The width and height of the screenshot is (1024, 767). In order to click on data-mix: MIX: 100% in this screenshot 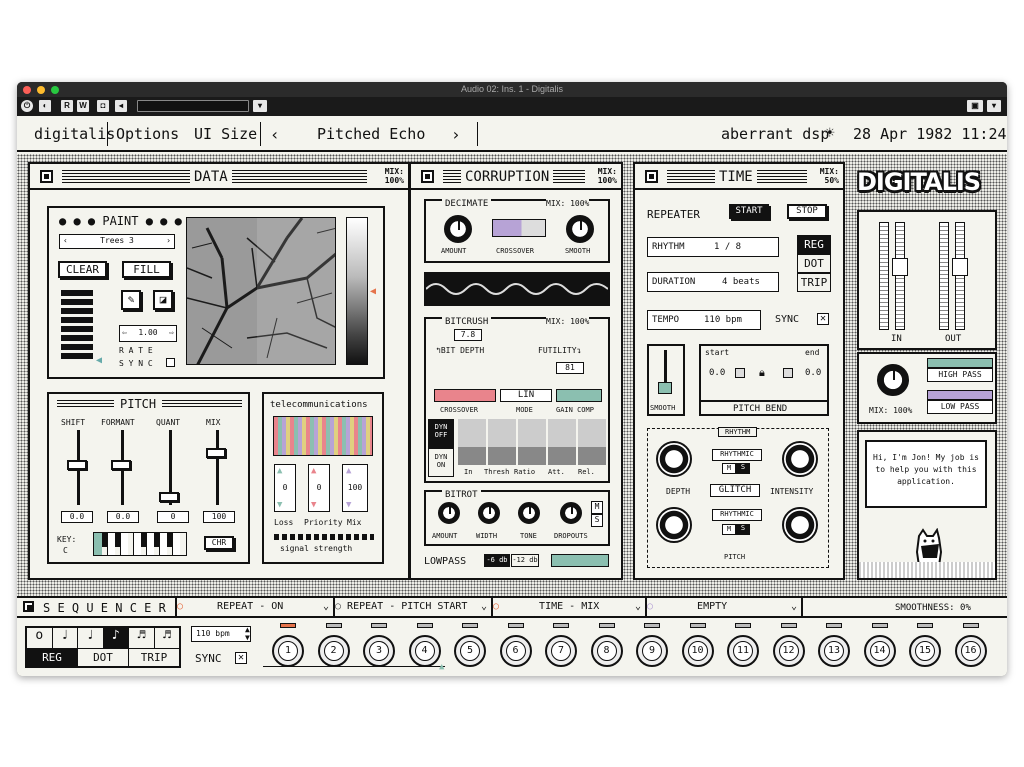, I will do `click(394, 176)`.